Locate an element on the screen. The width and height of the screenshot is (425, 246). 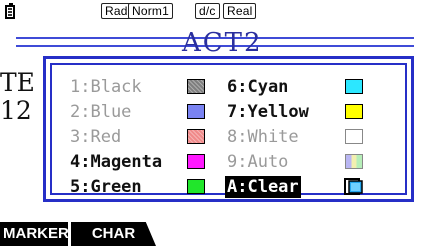
palette-item-yellow: 7:Yellow is located at coordinates (268, 112).